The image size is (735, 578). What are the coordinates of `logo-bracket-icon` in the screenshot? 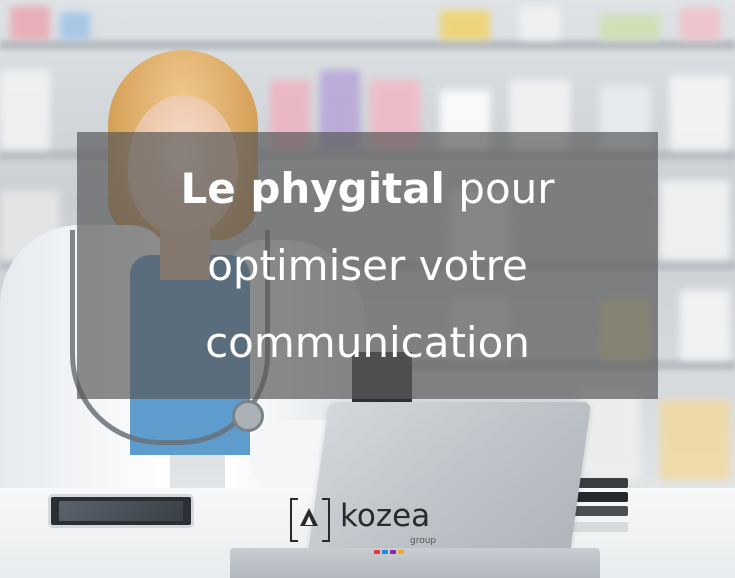 It's located at (310, 520).